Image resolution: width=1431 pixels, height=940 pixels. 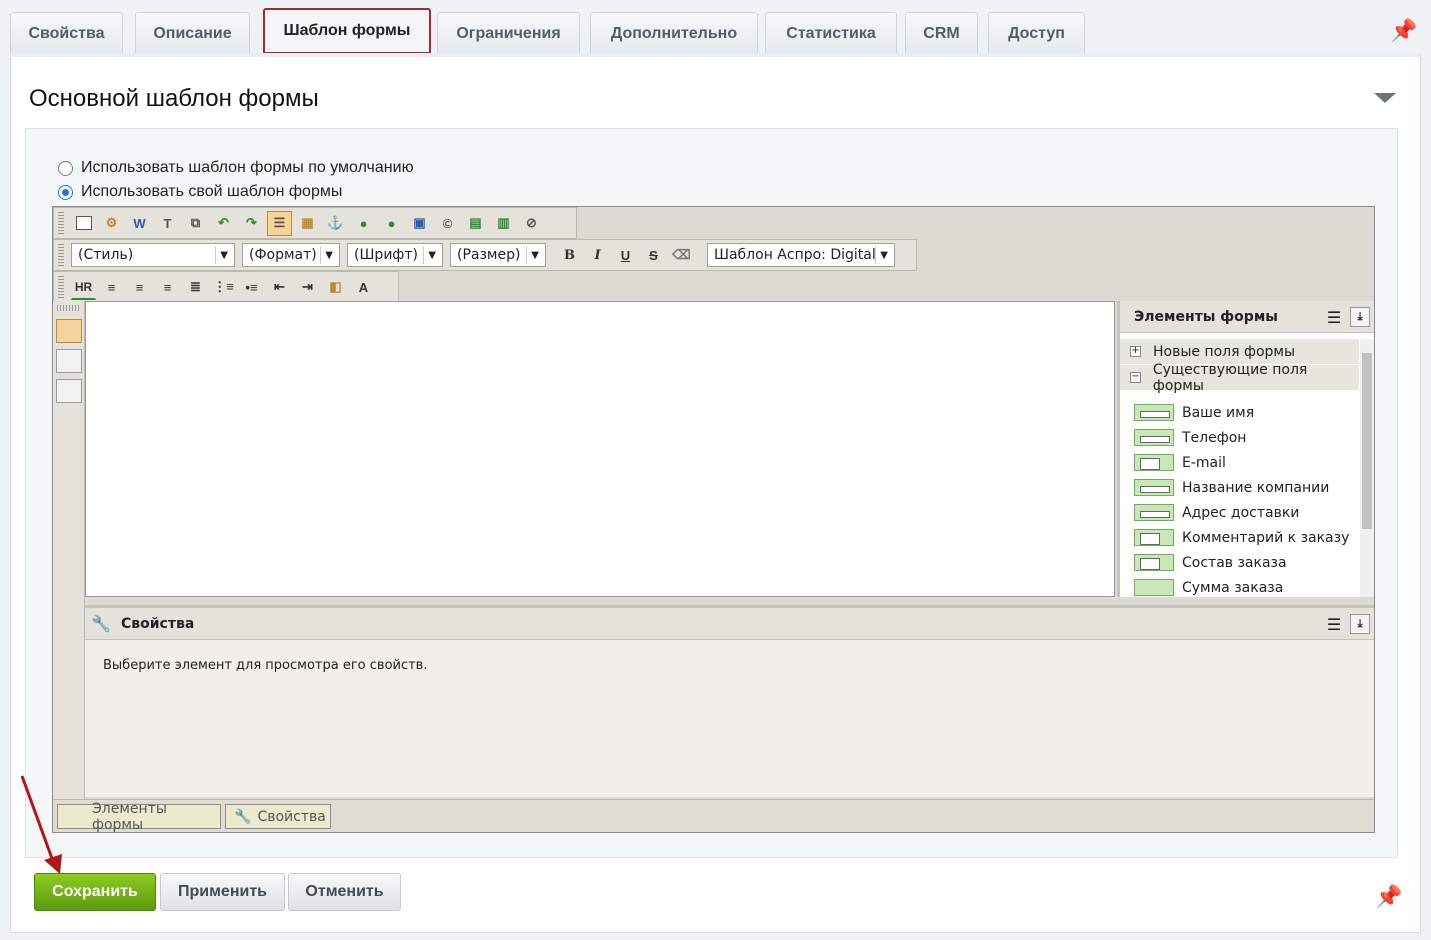 What do you see at coordinates (532, 255) in the screenshot?
I see `chevron-down-icon: ▼` at bounding box center [532, 255].